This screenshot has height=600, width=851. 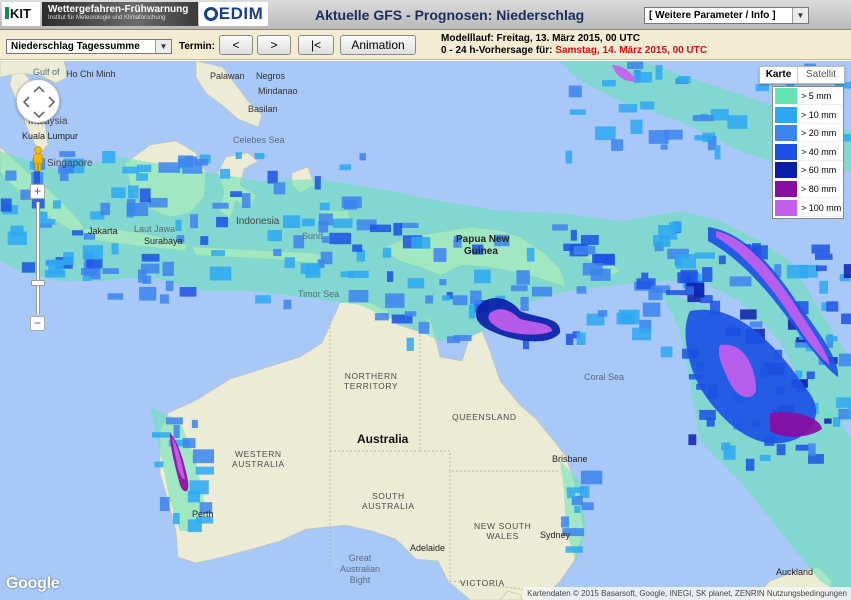 What do you see at coordinates (360, 569) in the screenshot?
I see `map-label-australian: Australian` at bounding box center [360, 569].